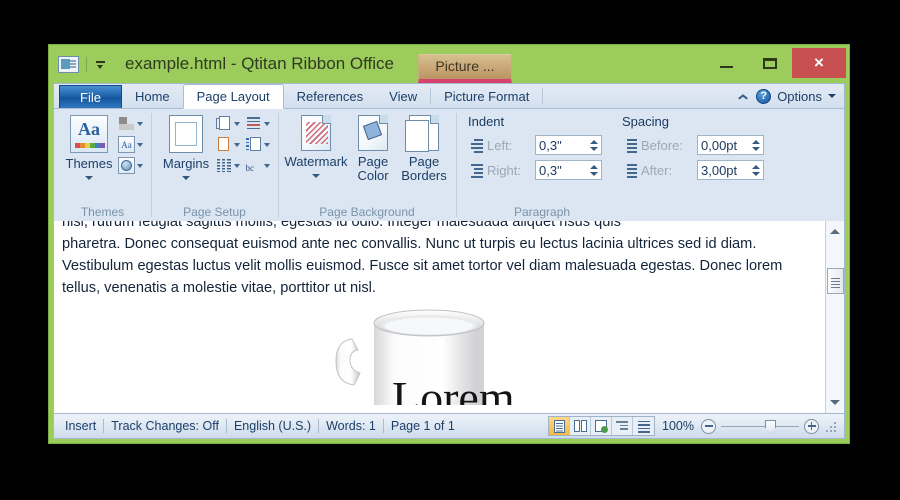 This screenshot has width=900, height=500. I want to click on zoom-slider, so click(760, 426).